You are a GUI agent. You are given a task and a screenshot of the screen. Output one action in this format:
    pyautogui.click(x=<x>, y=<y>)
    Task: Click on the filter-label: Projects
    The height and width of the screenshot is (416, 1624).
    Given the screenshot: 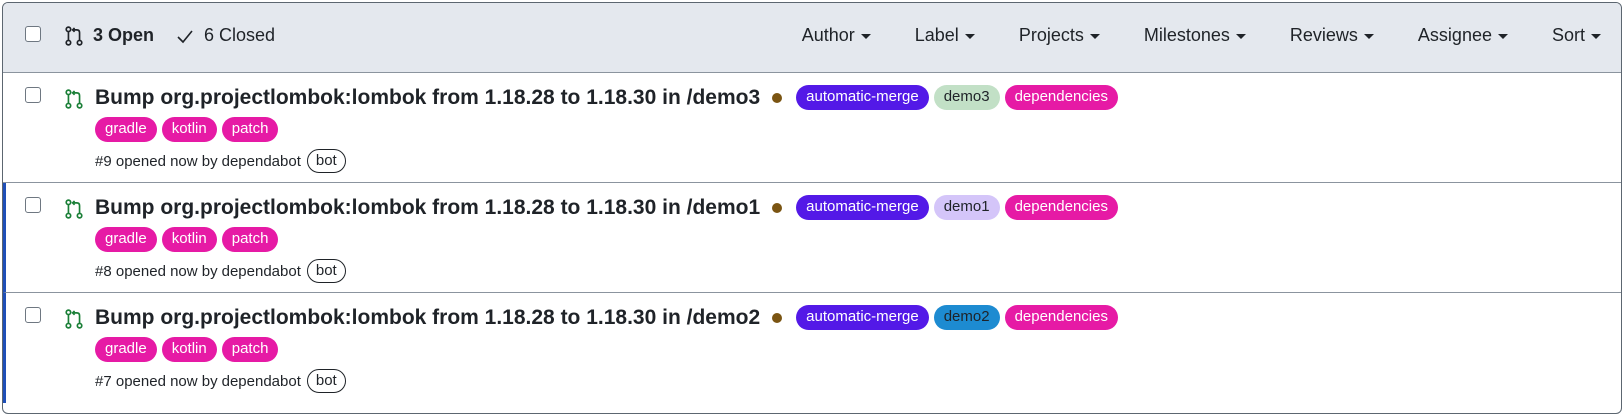 What is the action you would take?
    pyautogui.click(x=1051, y=35)
    